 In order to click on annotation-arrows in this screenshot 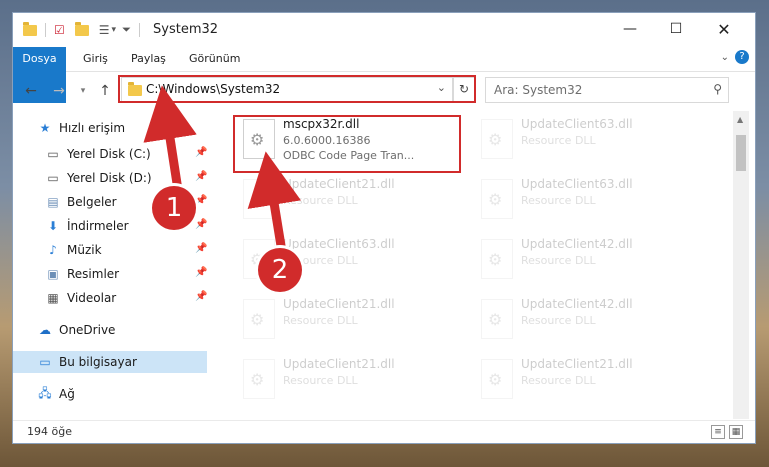, I will do `click(222, 169)`.